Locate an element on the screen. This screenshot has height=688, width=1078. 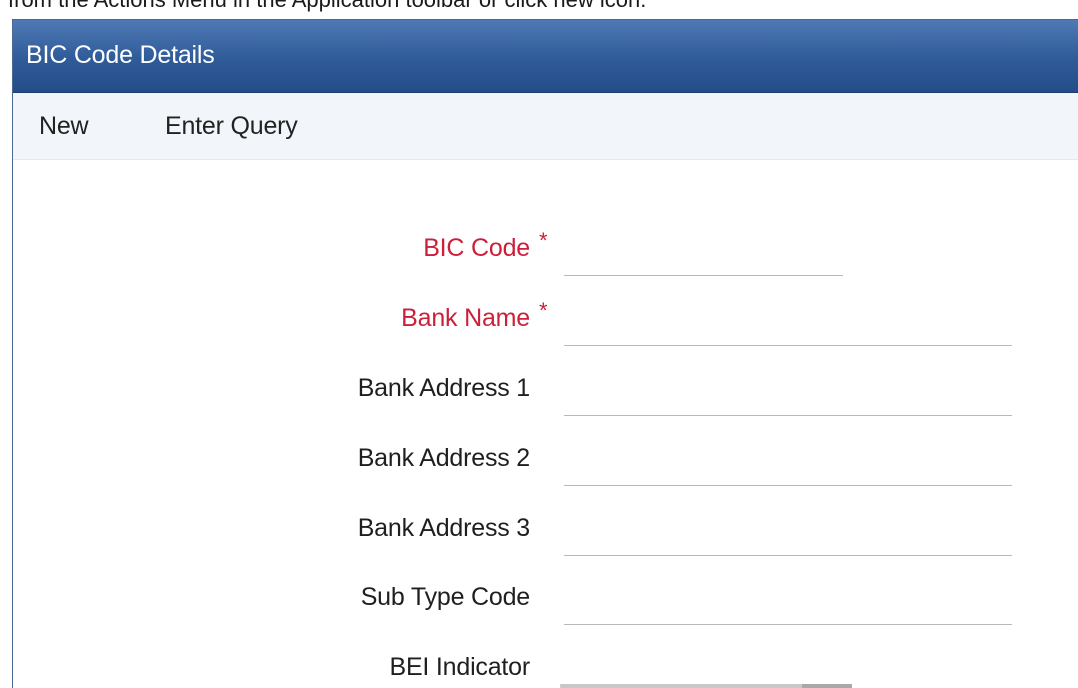
action-toolbar: New Enter Query is located at coordinates (545, 126).